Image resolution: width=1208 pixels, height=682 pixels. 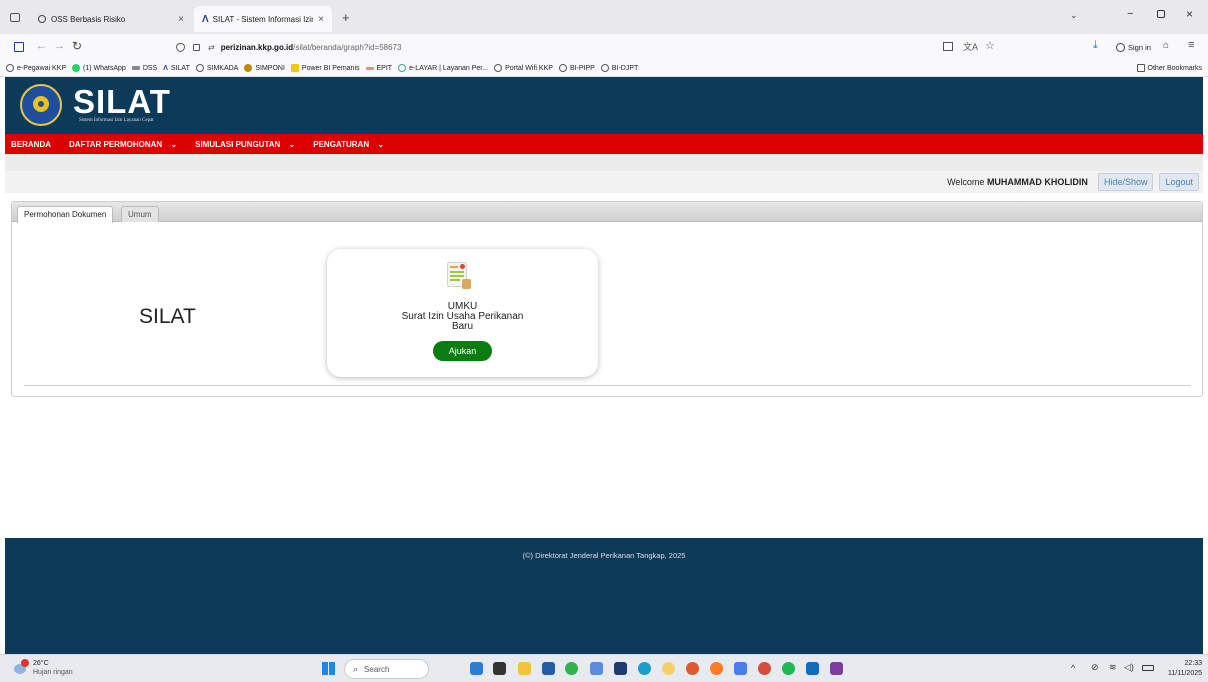 I want to click on menu-item-simulasi-pungutan: SIMULASI PUNGUTAN ⌄, so click(x=242, y=144).